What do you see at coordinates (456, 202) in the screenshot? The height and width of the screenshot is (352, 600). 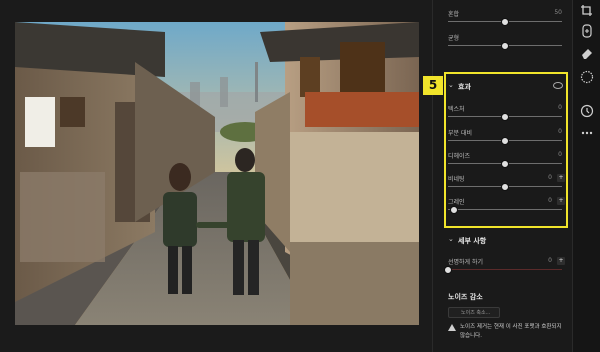 I see `slider-label: 그레인` at bounding box center [456, 202].